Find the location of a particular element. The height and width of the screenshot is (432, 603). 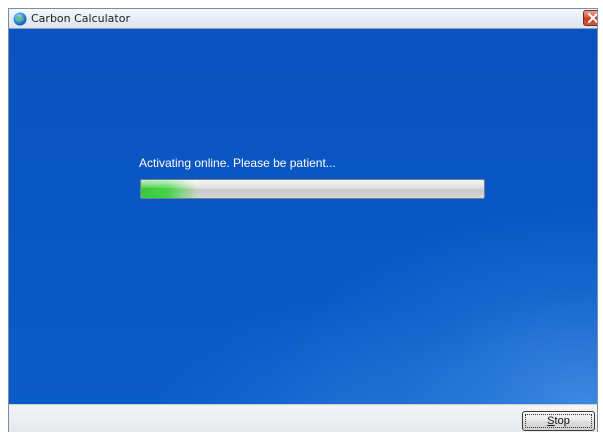

window-title: Carbon Calculator is located at coordinates (80, 18).